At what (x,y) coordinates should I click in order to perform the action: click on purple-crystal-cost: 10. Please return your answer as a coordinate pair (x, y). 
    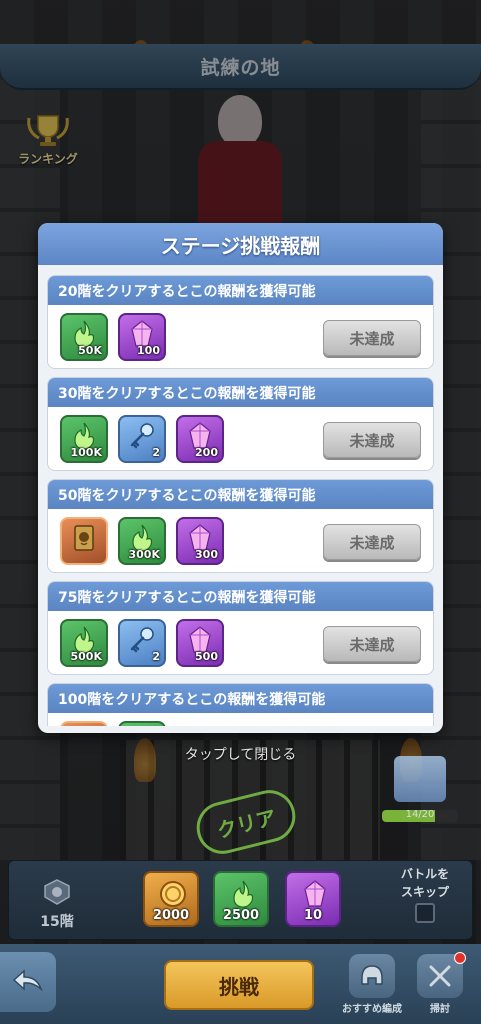
    Looking at the image, I should click on (313, 899).